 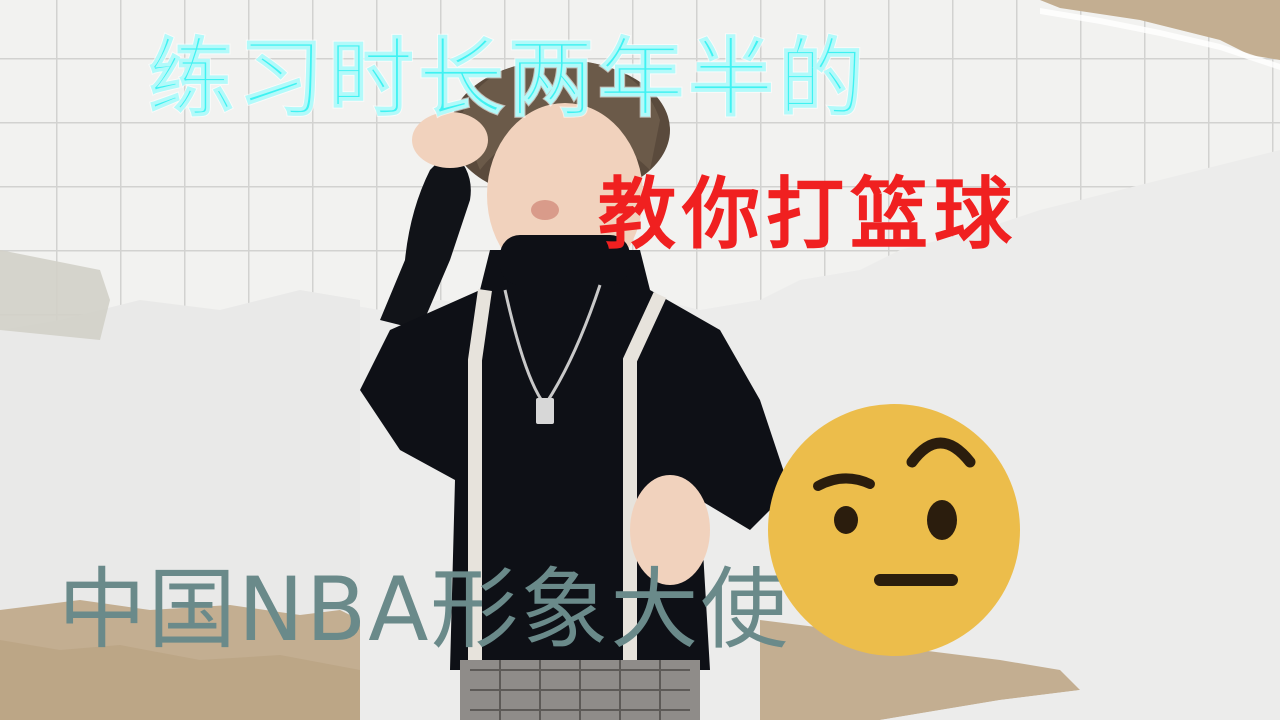 I want to click on tape-strip-left, so click(x=55, y=295).